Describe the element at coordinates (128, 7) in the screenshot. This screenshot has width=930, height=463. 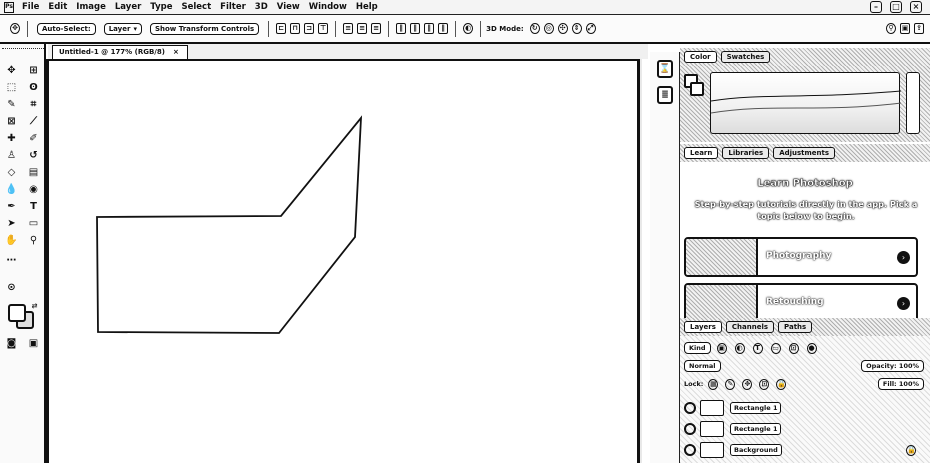
I see `menu-layer: Layer` at that location.